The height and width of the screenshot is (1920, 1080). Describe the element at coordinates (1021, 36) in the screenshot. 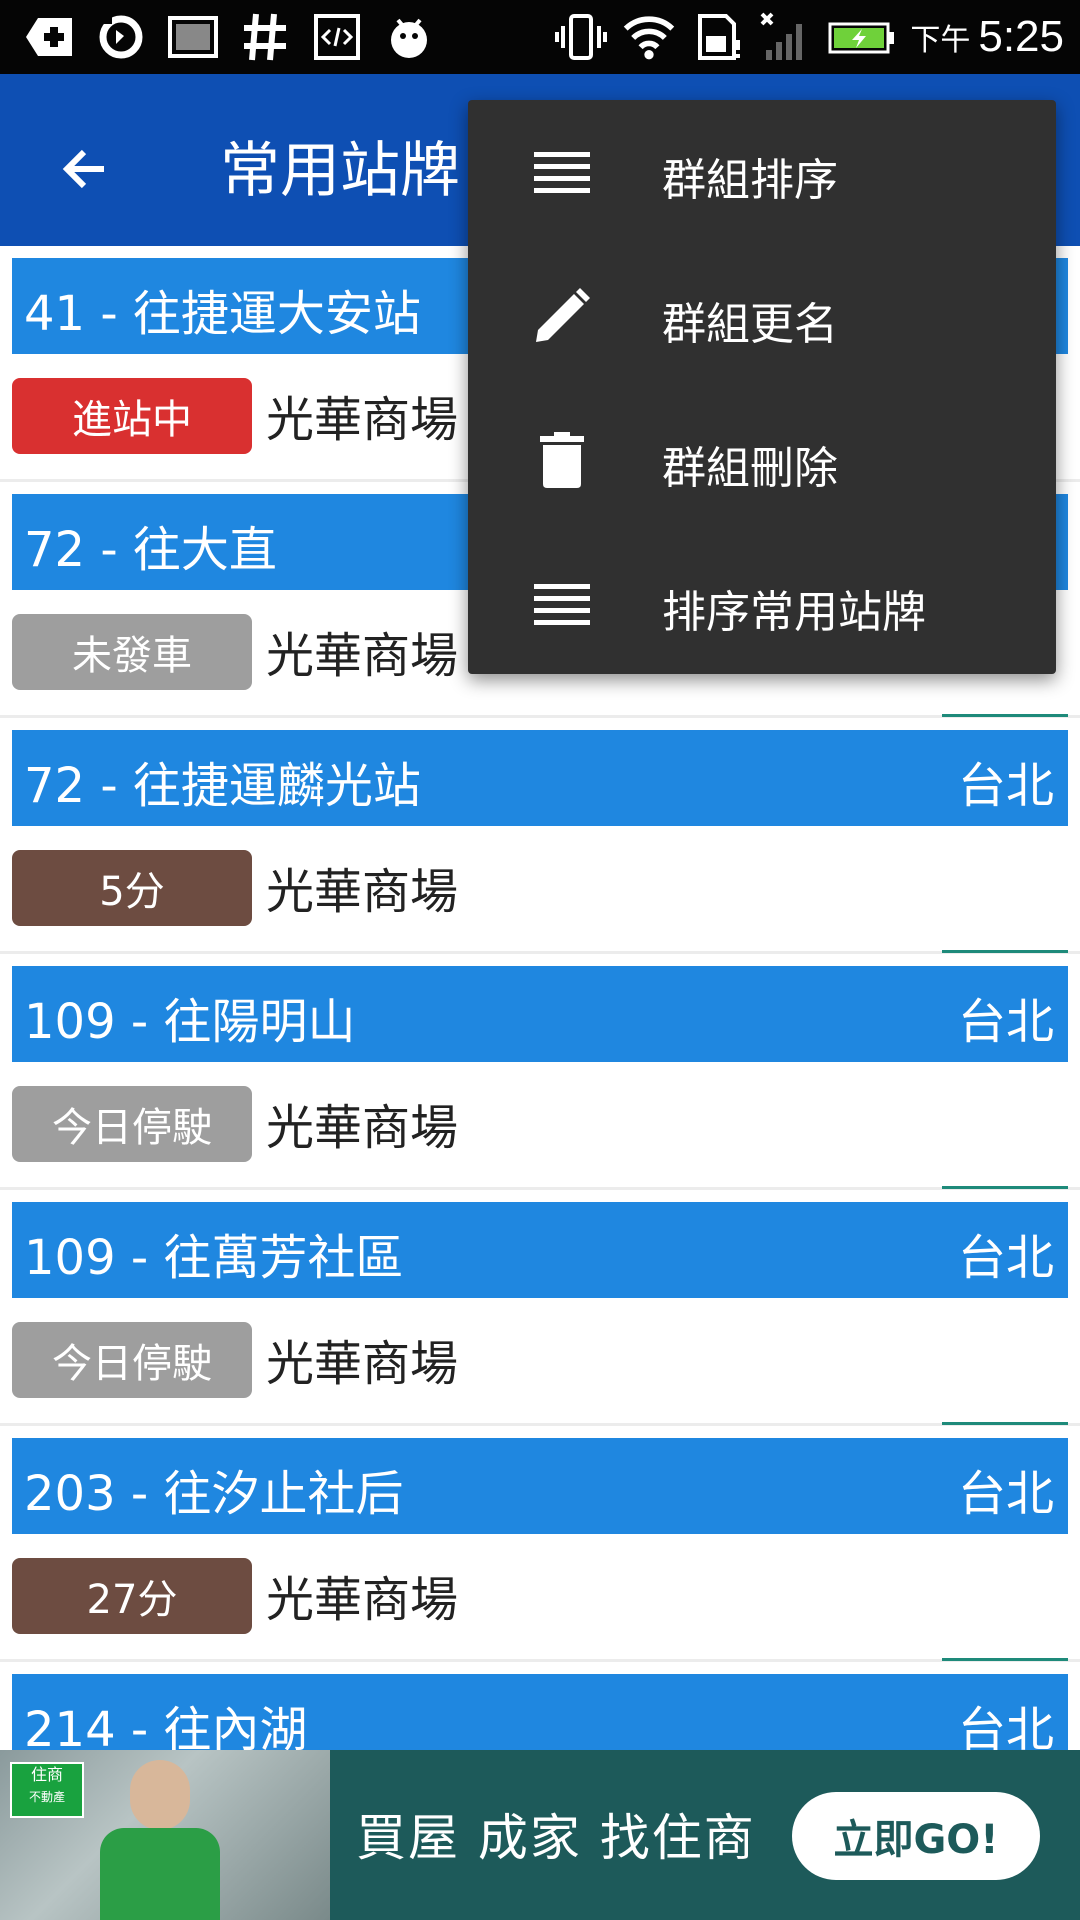

I see `clock-time: 5:25` at that location.